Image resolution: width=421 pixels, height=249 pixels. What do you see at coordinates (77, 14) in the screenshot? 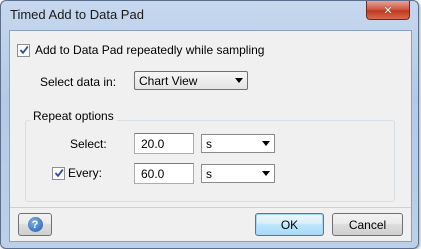
I see `window-title: Timed Add to Data Pad` at bounding box center [77, 14].